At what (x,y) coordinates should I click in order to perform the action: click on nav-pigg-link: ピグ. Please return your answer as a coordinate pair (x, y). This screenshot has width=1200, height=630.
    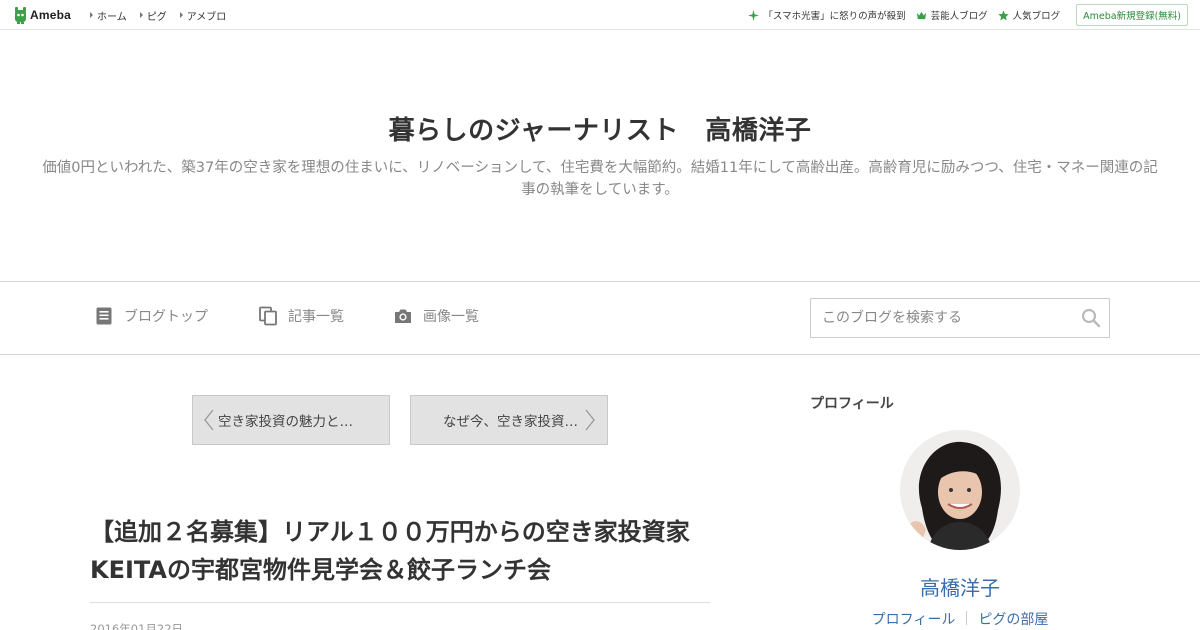
    Looking at the image, I should click on (153, 15).